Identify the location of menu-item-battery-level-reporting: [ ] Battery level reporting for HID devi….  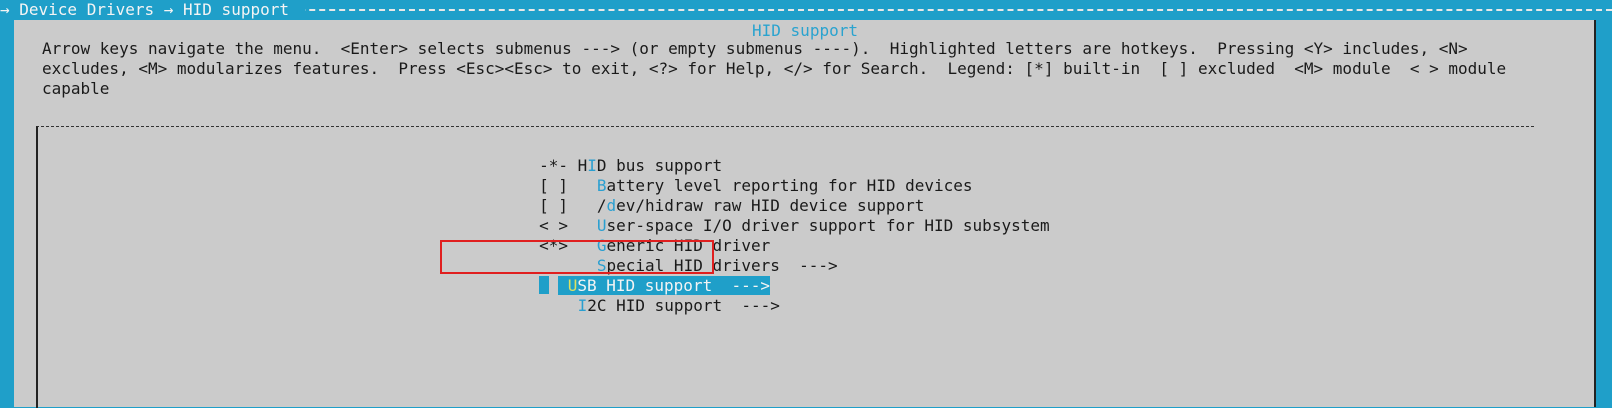
(756, 175).